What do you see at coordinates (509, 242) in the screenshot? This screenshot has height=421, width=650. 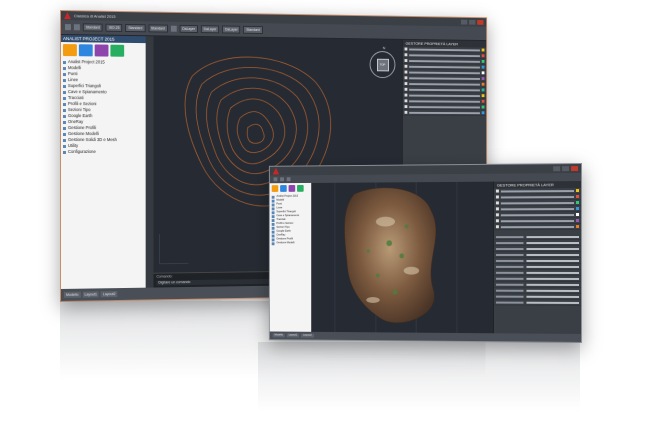 I see `property-key` at bounding box center [509, 242].